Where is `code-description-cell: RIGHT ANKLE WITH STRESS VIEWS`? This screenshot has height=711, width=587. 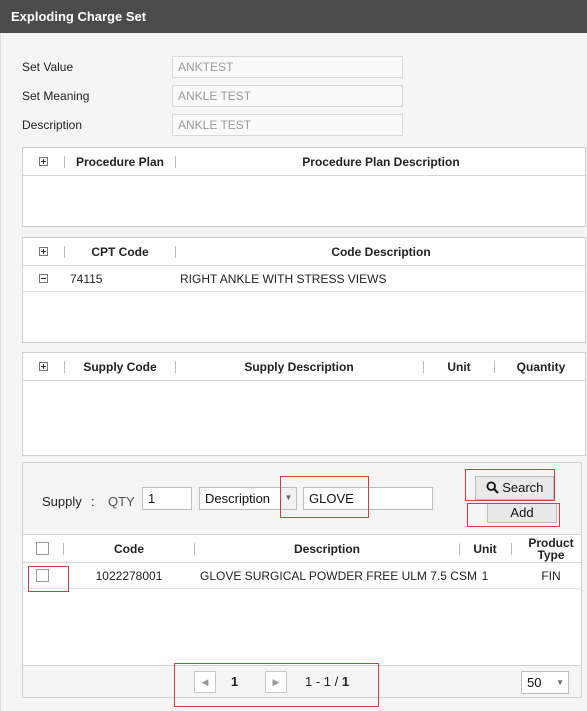 code-description-cell: RIGHT ANKLE WITH STRESS VIEWS is located at coordinates (283, 279).